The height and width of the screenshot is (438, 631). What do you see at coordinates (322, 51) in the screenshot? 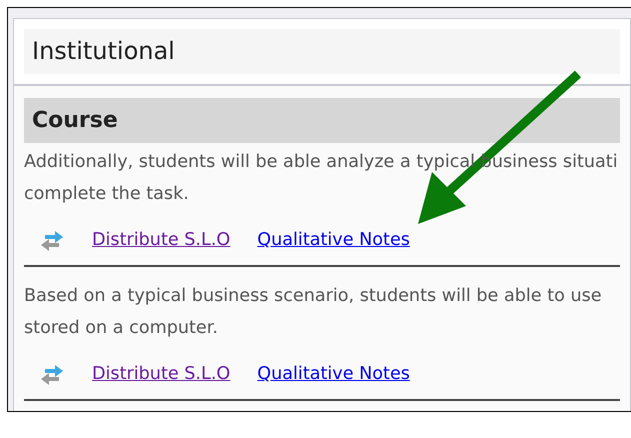
I see `header-title: Institutional` at bounding box center [322, 51].